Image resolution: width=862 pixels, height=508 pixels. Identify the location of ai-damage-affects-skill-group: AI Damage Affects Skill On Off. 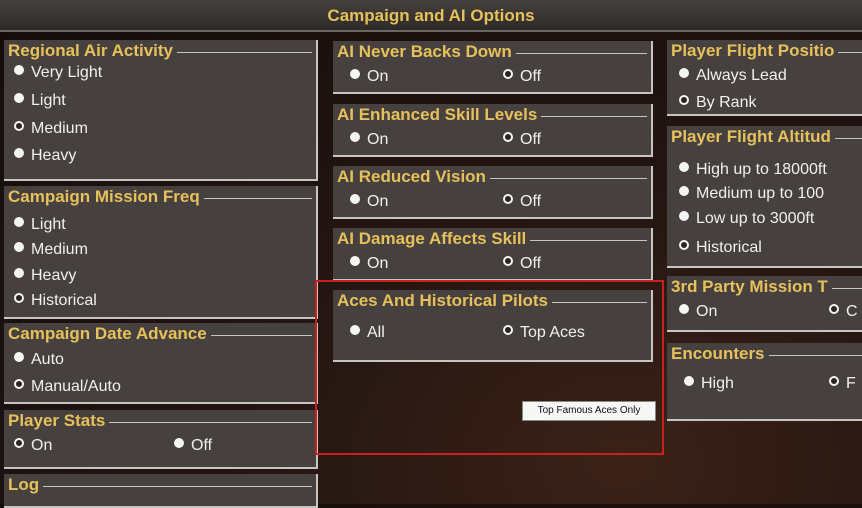
(493, 254).